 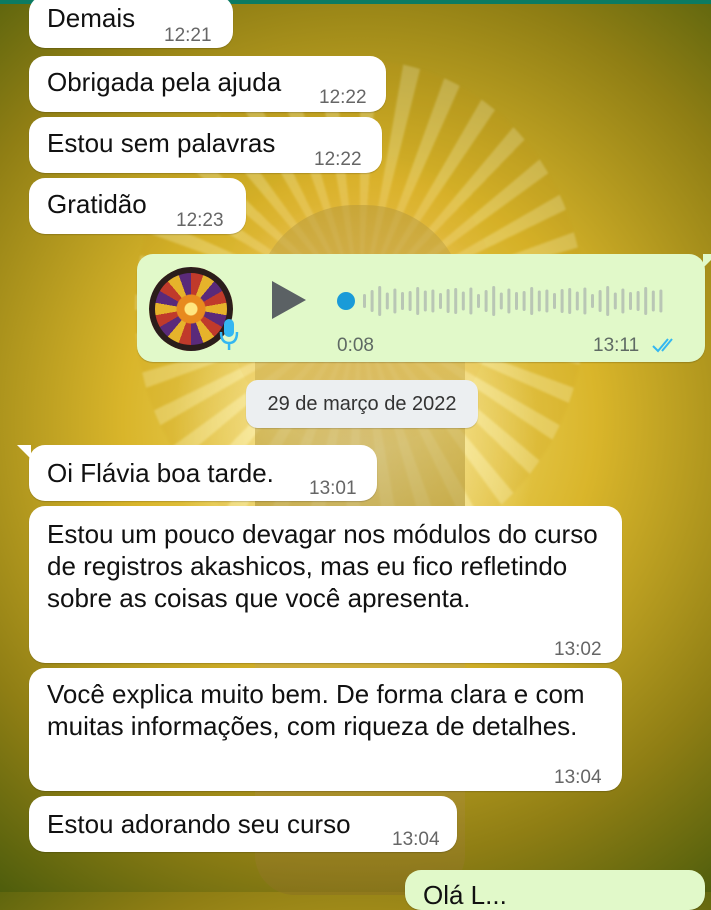 I want to click on message-time: 12:21, so click(x=188, y=35).